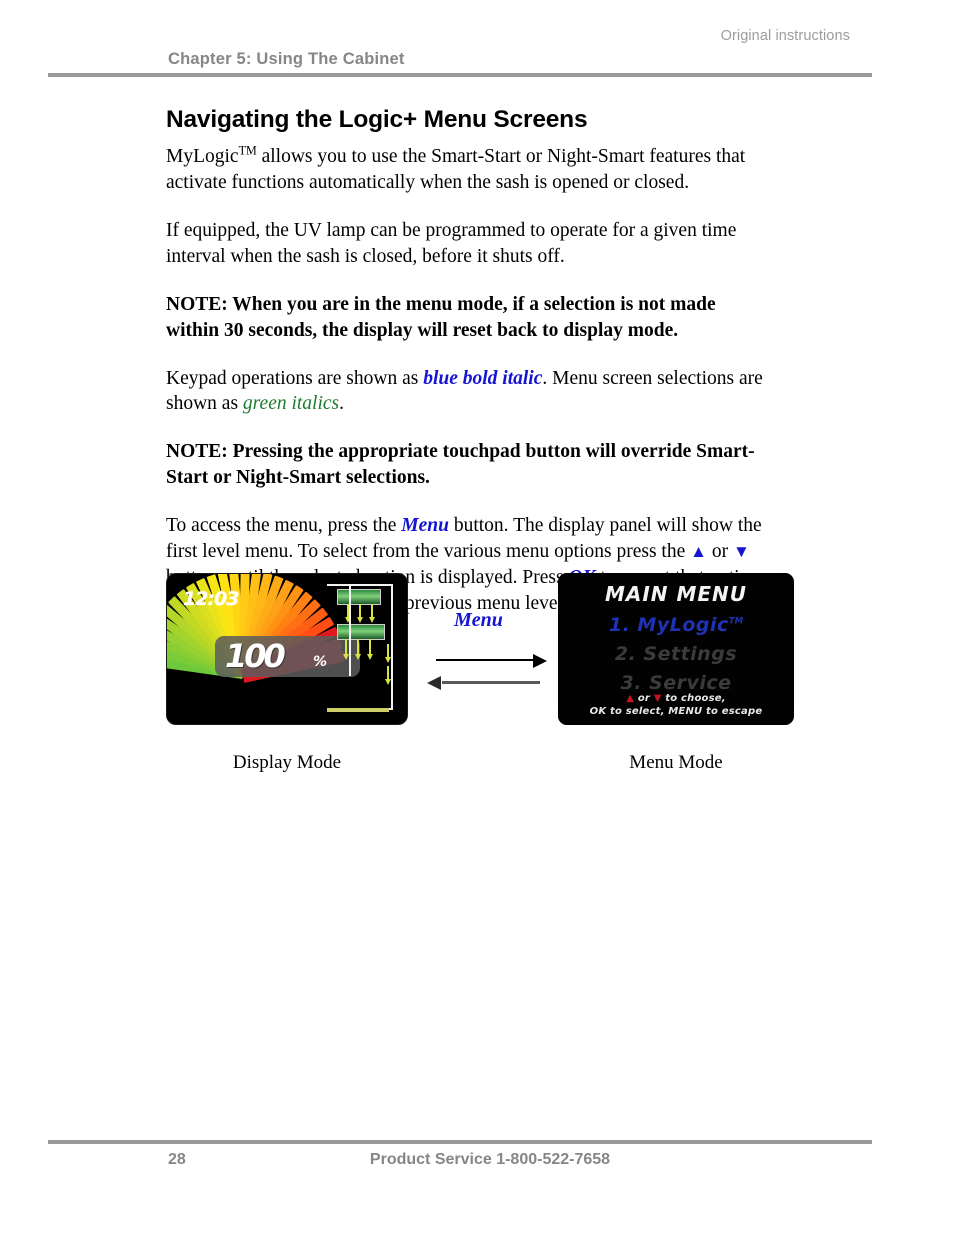  What do you see at coordinates (255, 656) in the screenshot?
I see `percent-value: 100` at bounding box center [255, 656].